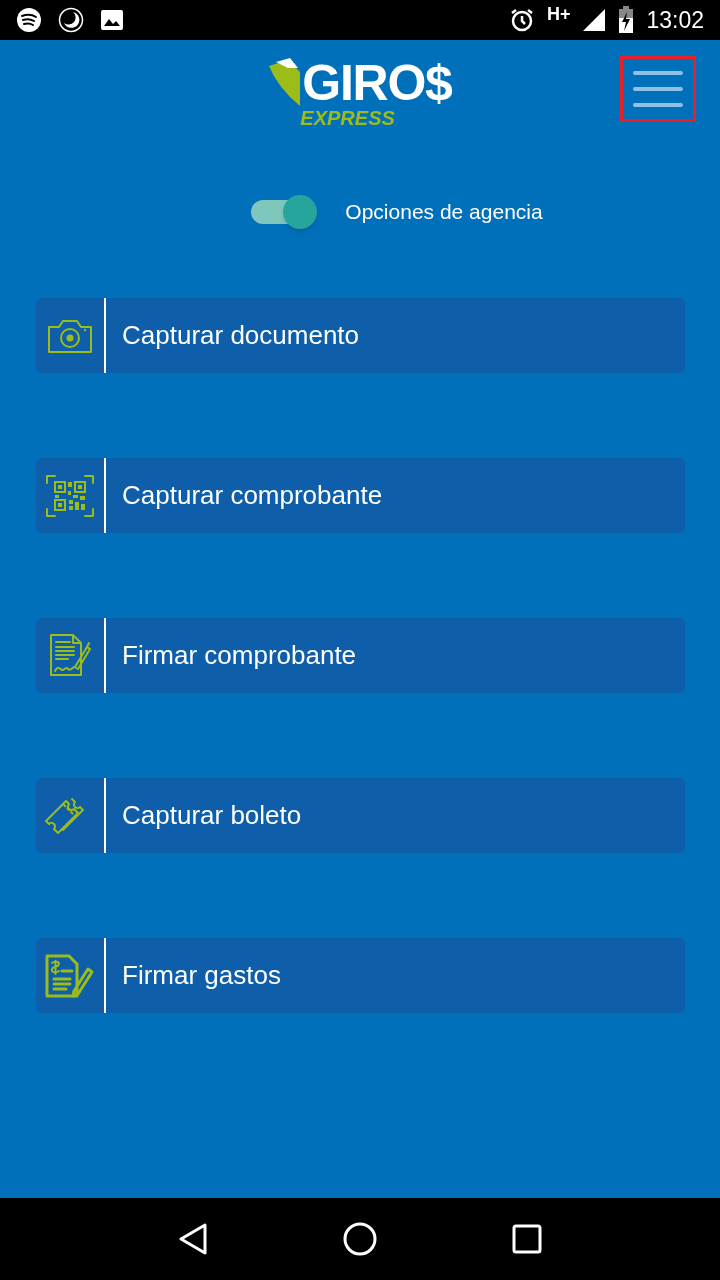 This screenshot has height=1280, width=720. I want to click on toggle-label: Opciones de agencia, so click(444, 212).